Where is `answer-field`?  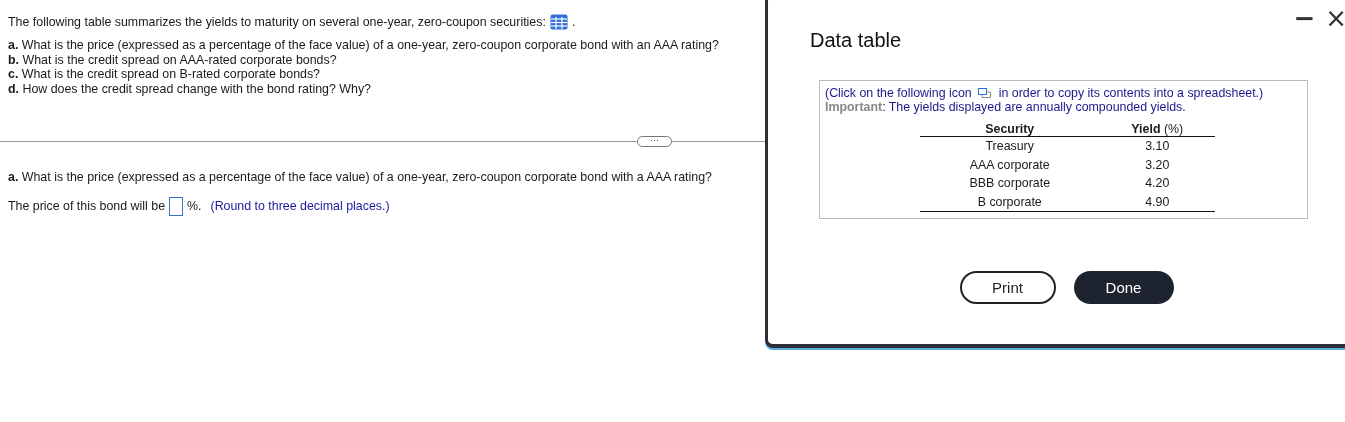 answer-field is located at coordinates (176, 206).